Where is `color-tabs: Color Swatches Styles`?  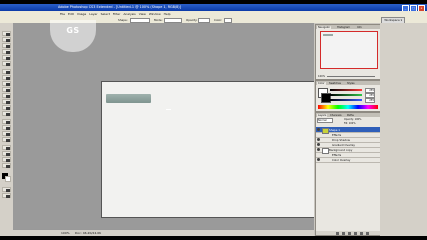 color-tabs: Color Swatches Styles is located at coordinates (348, 83).